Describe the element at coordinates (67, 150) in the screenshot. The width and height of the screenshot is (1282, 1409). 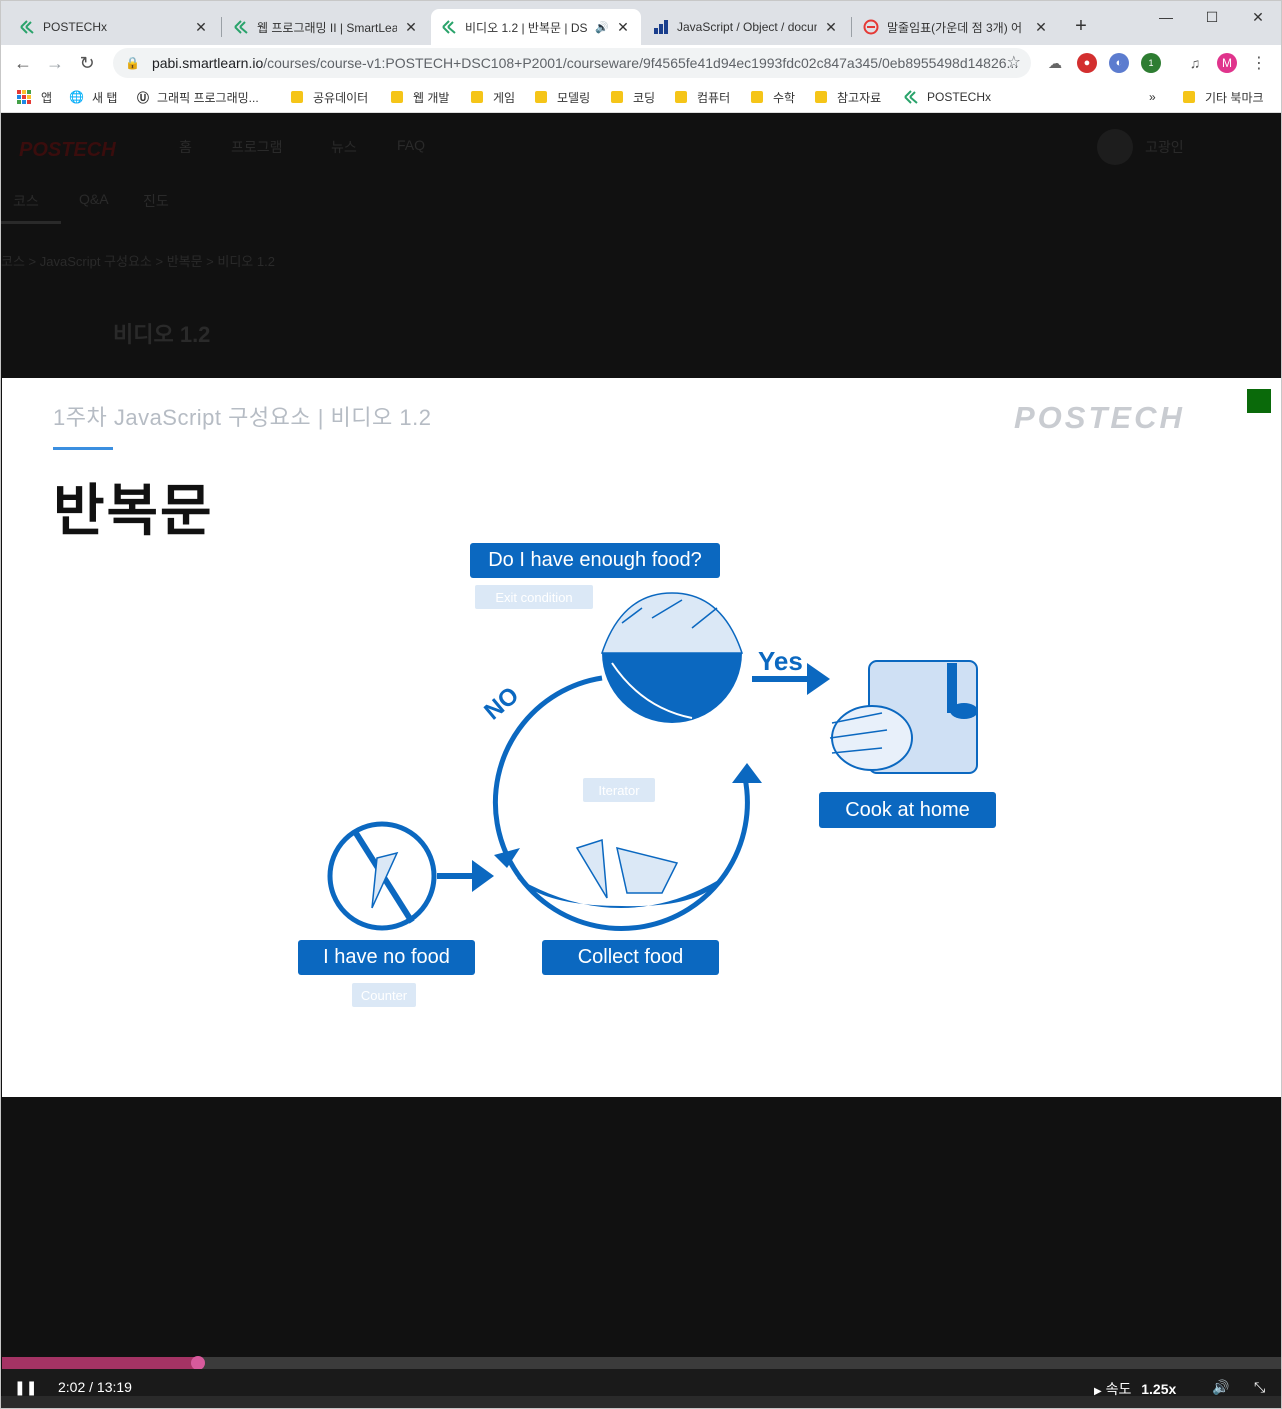
I see `site-logo: POSTECH` at that location.